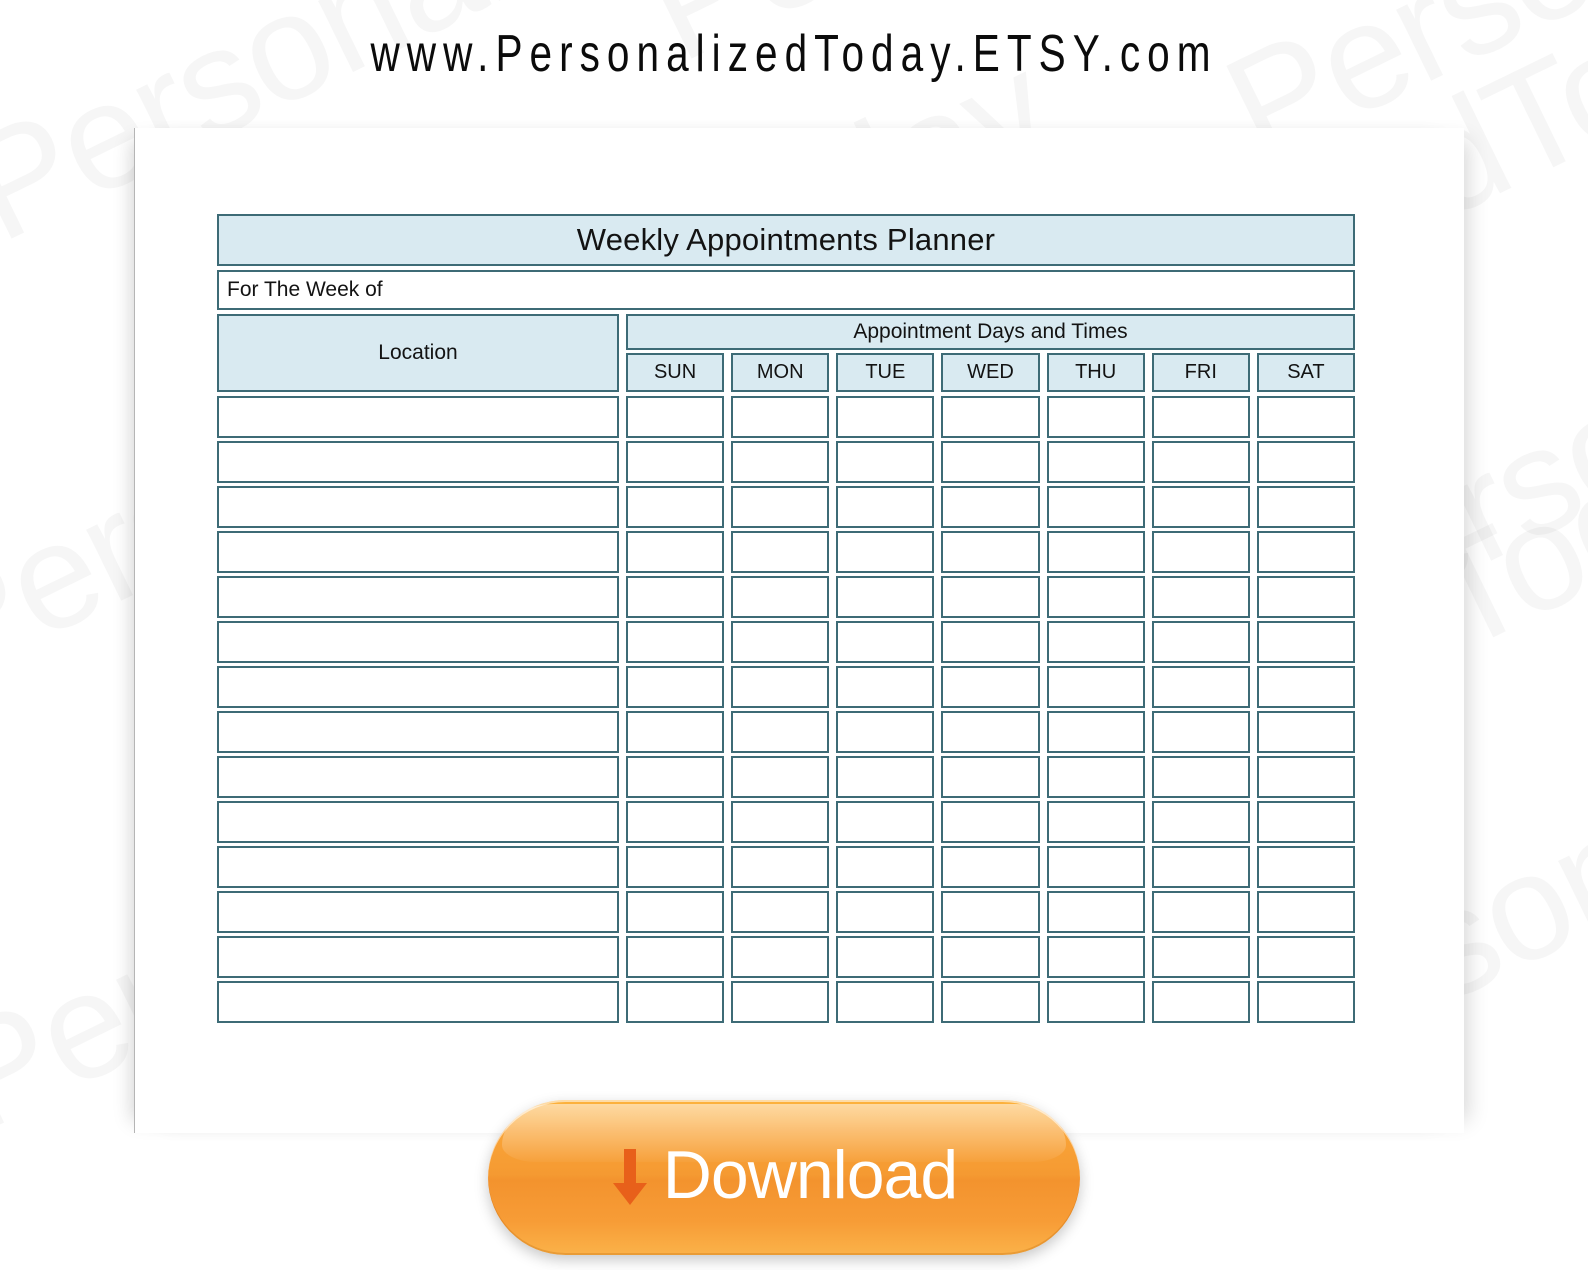 This screenshot has width=1588, height=1270. I want to click on download-button: Download, so click(784, 1177).